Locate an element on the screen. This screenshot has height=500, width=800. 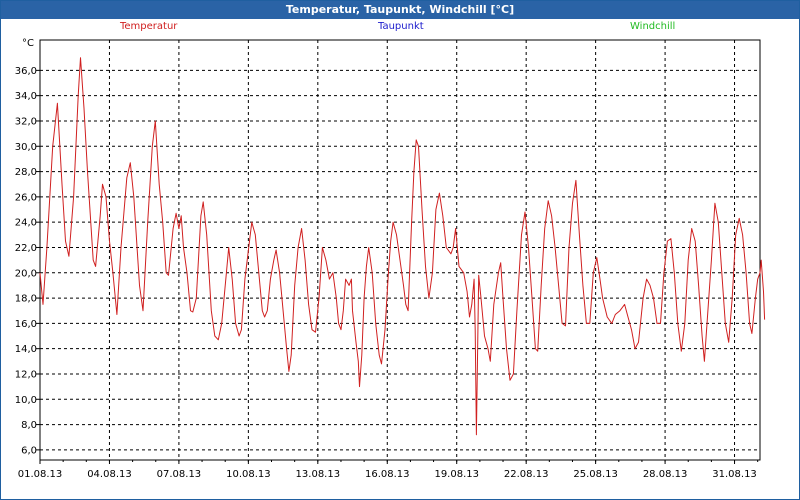
y-tick-label: 24,0 is located at coordinates (26, 223).